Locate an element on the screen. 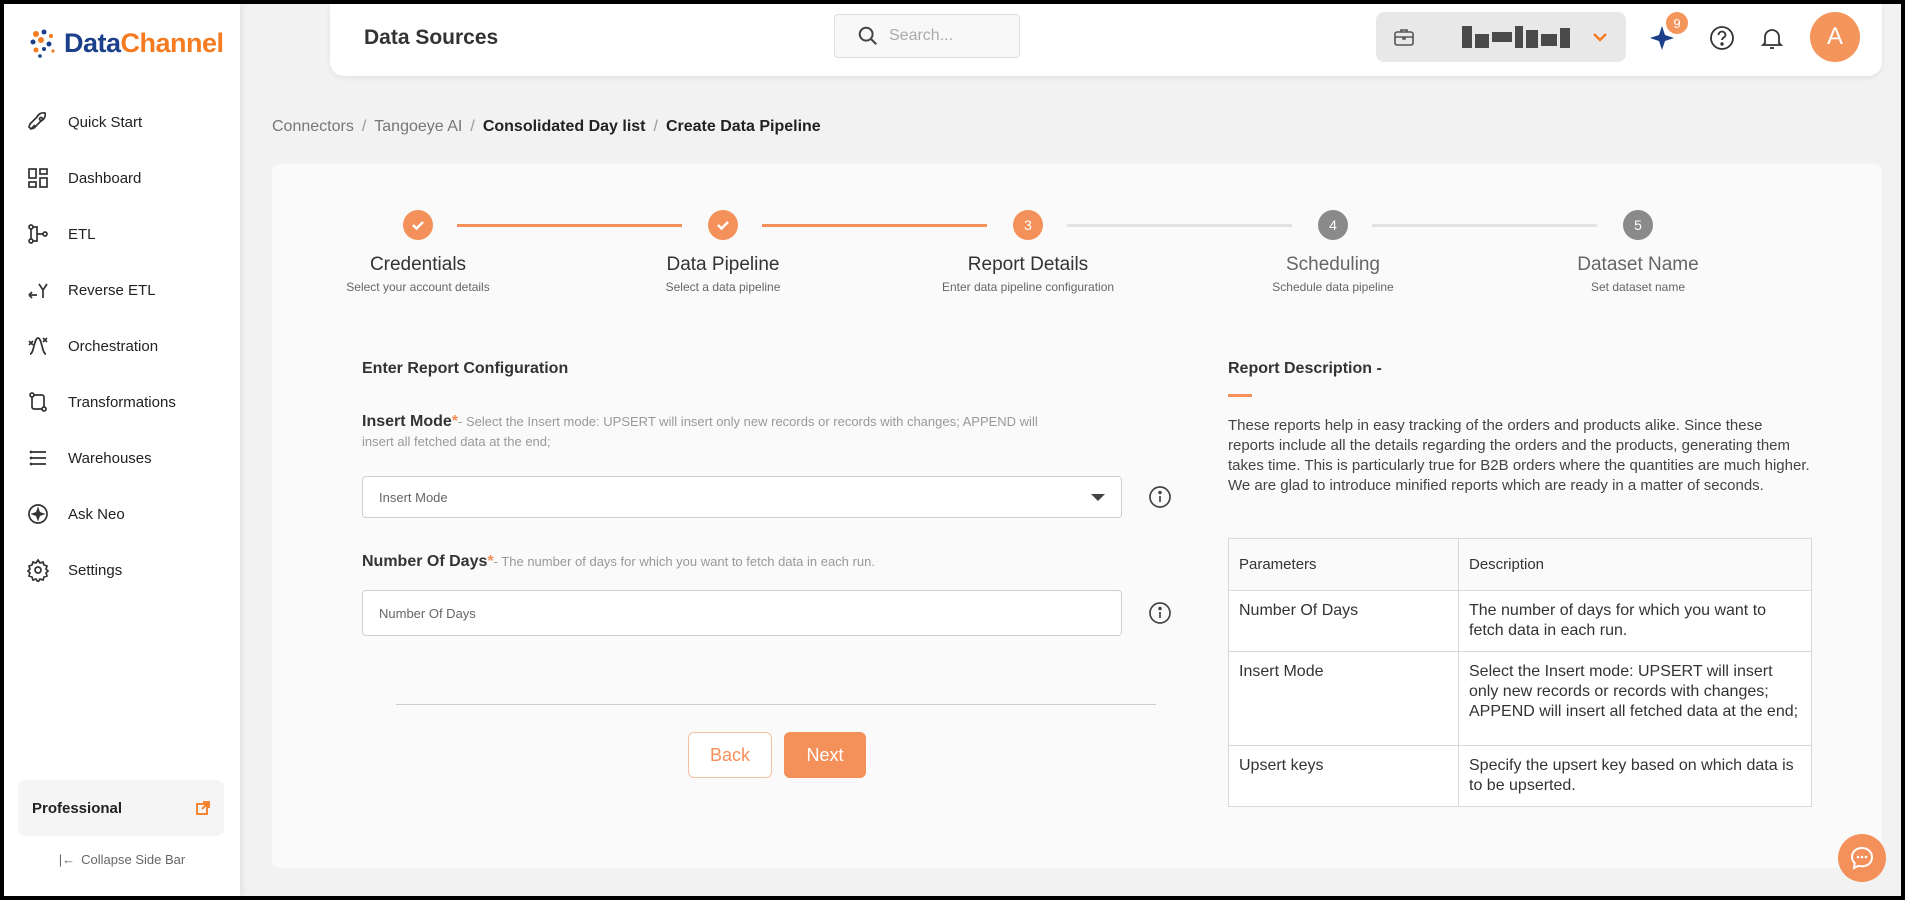 This screenshot has width=1905, height=900. workspace-selector is located at coordinates (1501, 37).